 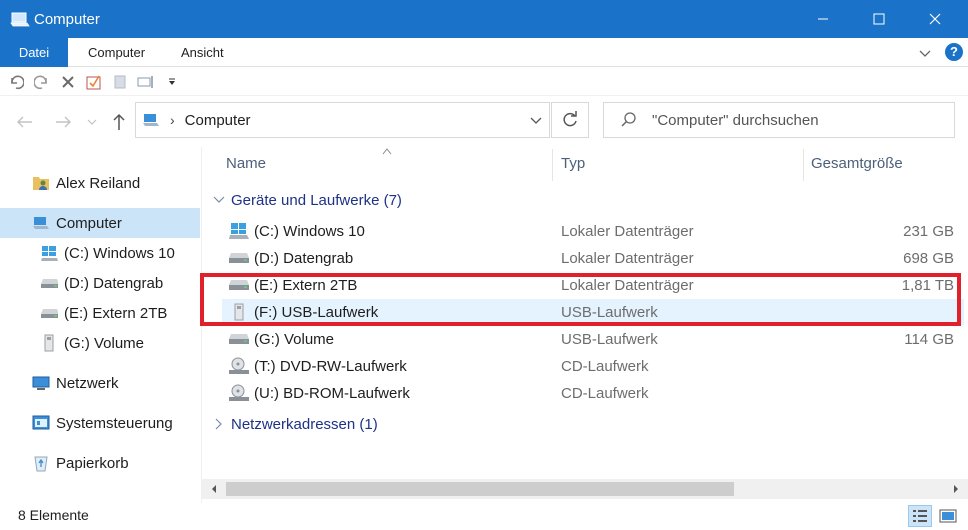 I want to click on sidebar-item-label: Alex Reiland, so click(x=98, y=183).